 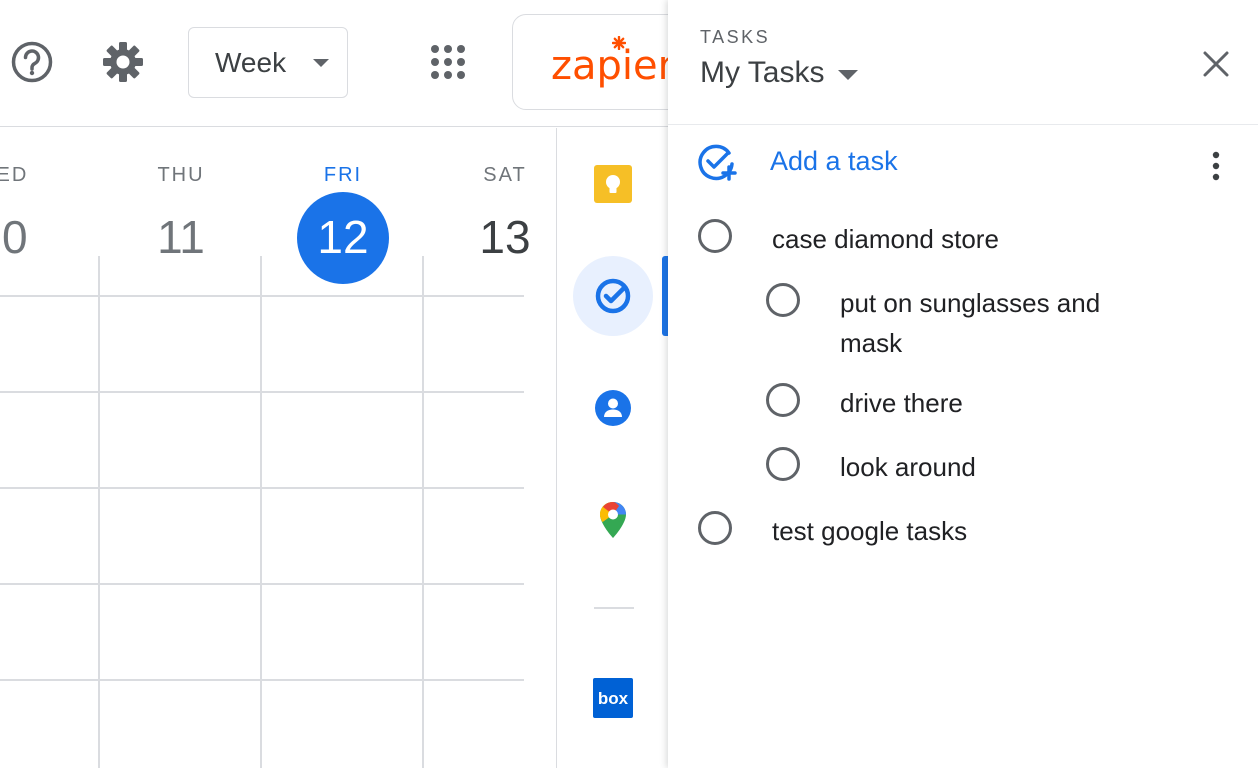 I want to click on add-task-button: Add a task, so click(x=797, y=161).